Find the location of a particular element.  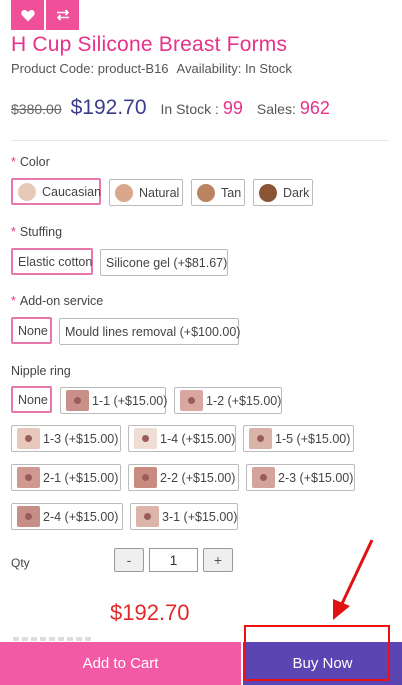

stuffing-label: * Stuffing is located at coordinates (37, 232).